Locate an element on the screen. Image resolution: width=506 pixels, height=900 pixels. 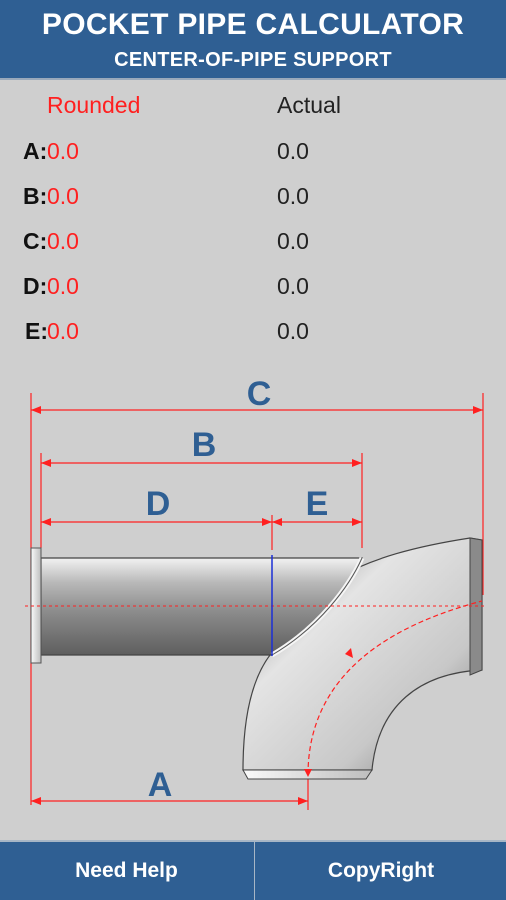
app-title: POCKET PIPE CALCULATOR is located at coordinates (253, 24).